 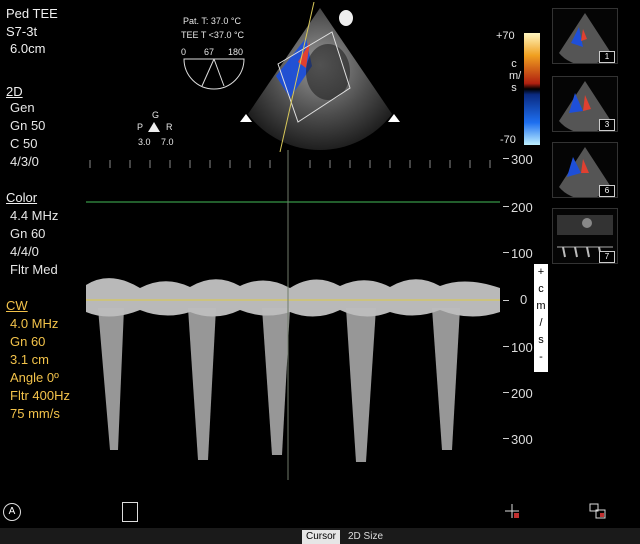 I want to click on a-badge: A, so click(x=12, y=512).